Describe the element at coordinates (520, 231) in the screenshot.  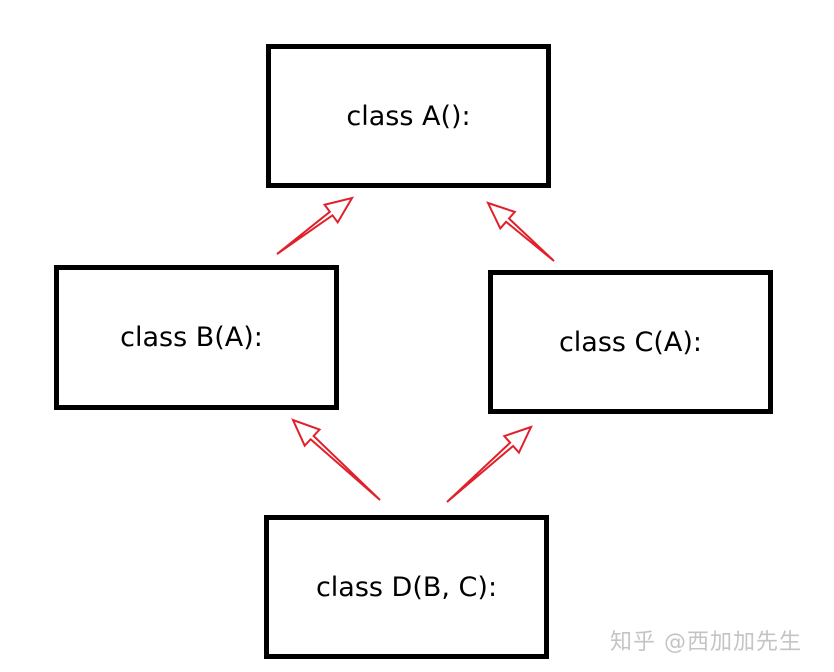
I see `arrow-c-to-a` at that location.